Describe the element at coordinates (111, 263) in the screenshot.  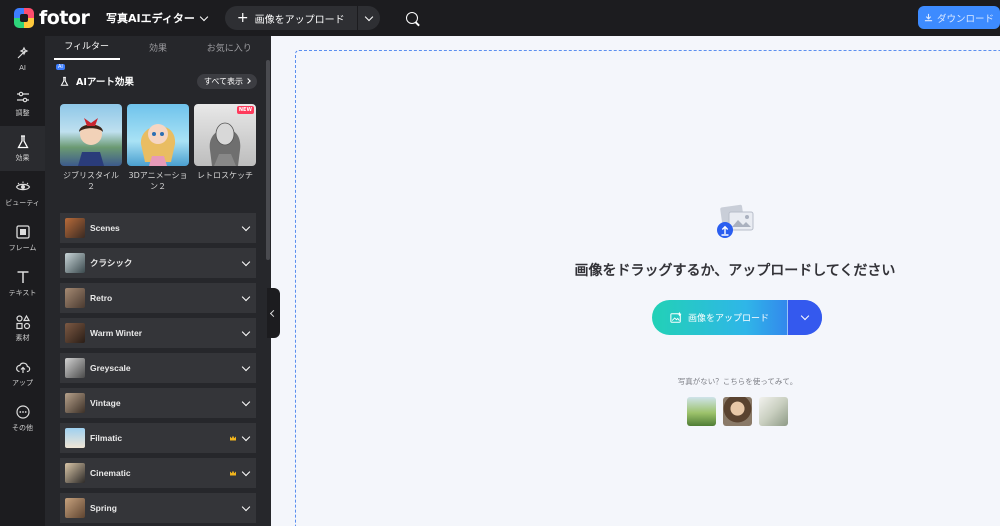
I see `filter-name: クラシック` at that location.